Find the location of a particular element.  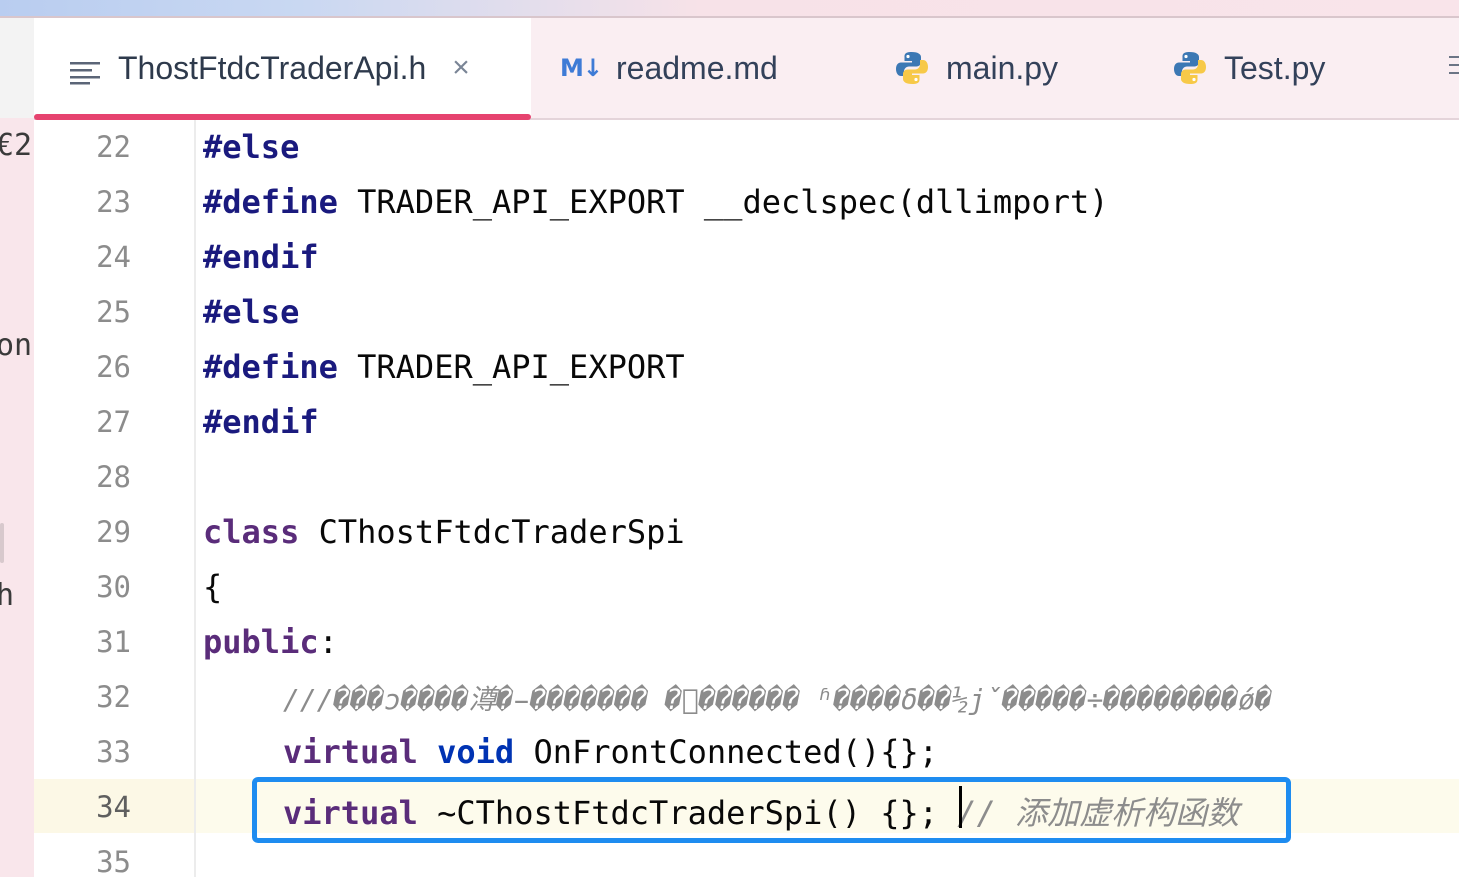

line-number: 35 is located at coordinates (82, 862).